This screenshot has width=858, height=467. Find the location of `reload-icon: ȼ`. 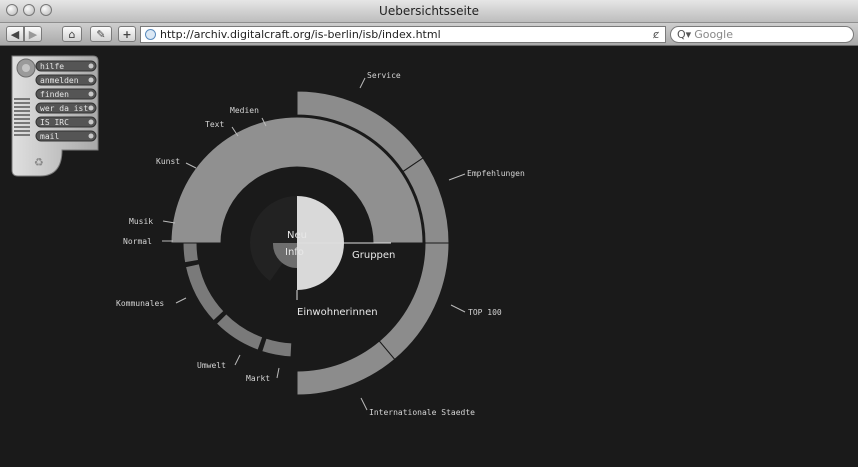

reload-icon: ȼ is located at coordinates (656, 34).